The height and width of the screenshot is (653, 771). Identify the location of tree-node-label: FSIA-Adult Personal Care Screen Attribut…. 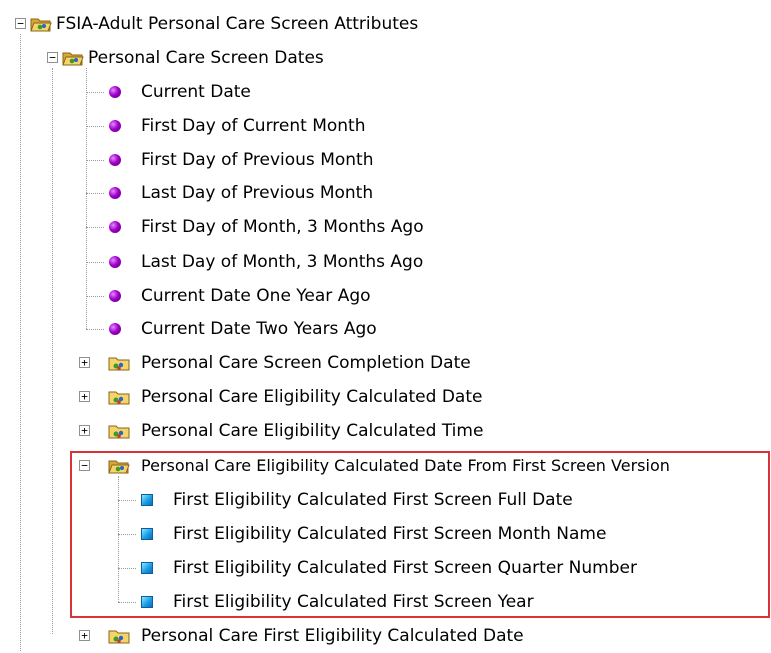
(237, 24).